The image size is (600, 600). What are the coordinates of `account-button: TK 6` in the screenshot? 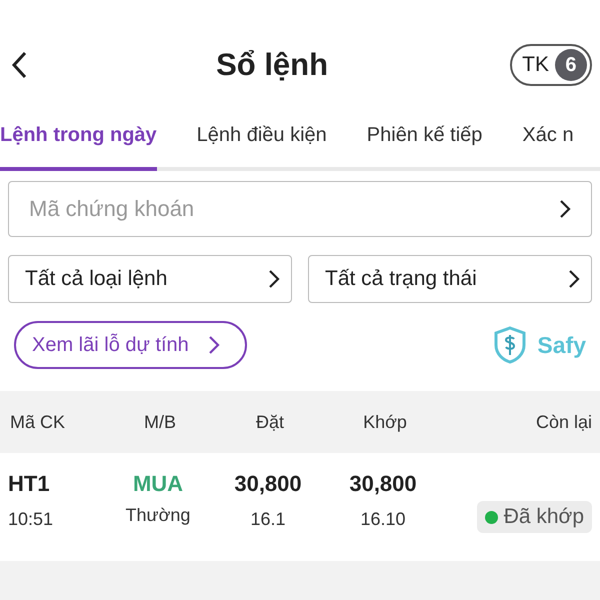 It's located at (551, 65).